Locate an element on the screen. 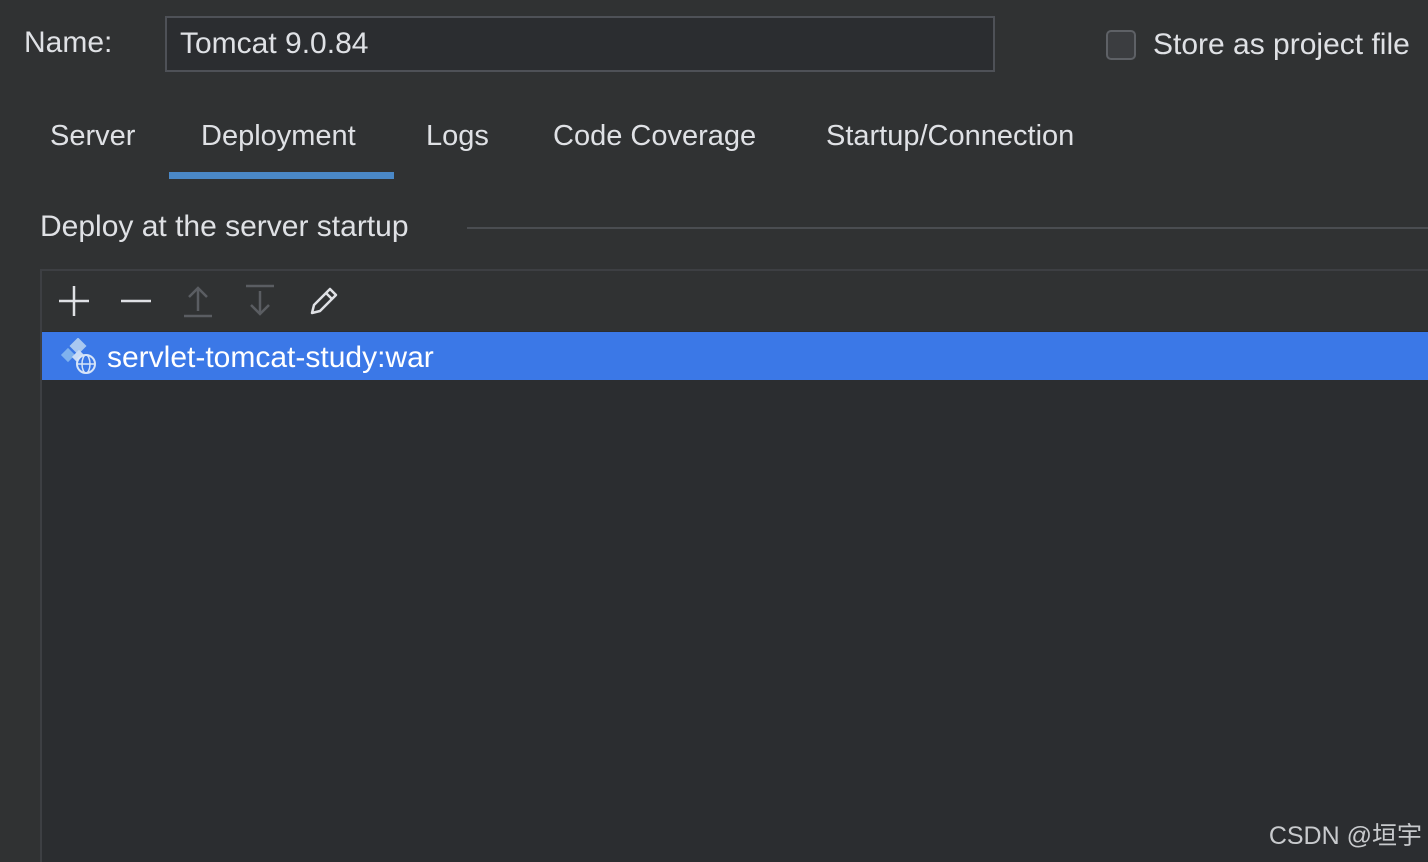 This screenshot has height=862, width=1428. artifact-label: servlet-tomcat-study:war is located at coordinates (270, 357).